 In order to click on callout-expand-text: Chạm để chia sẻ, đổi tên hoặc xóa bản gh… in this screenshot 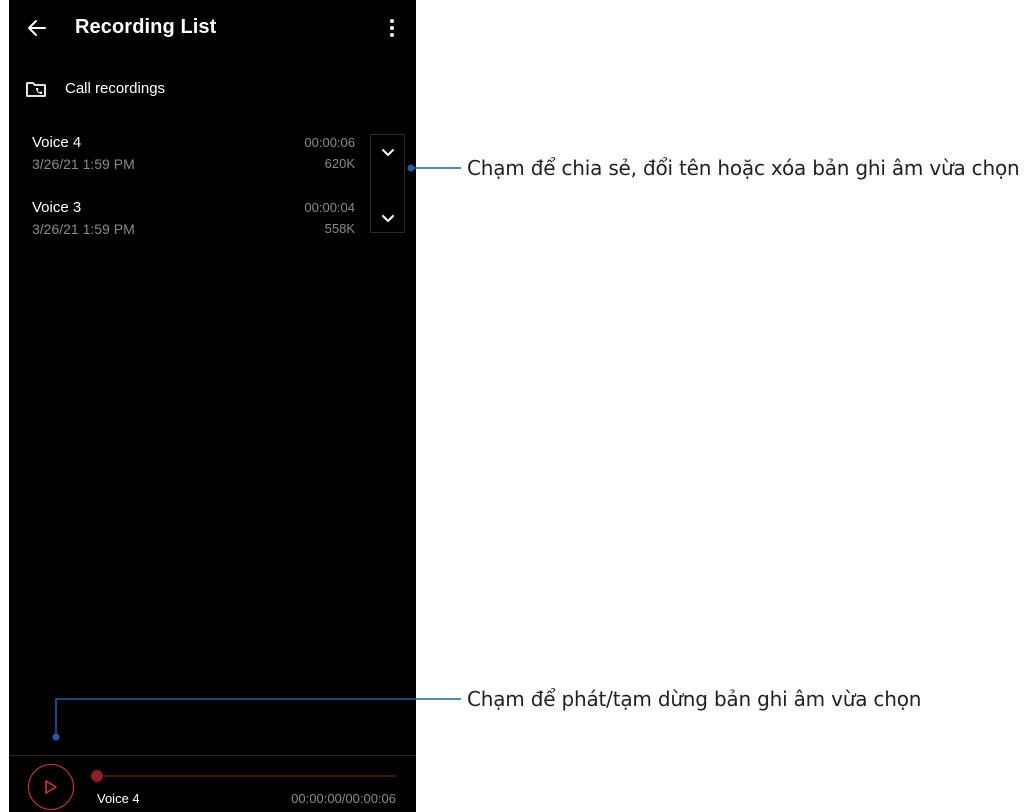, I will do `click(743, 168)`.